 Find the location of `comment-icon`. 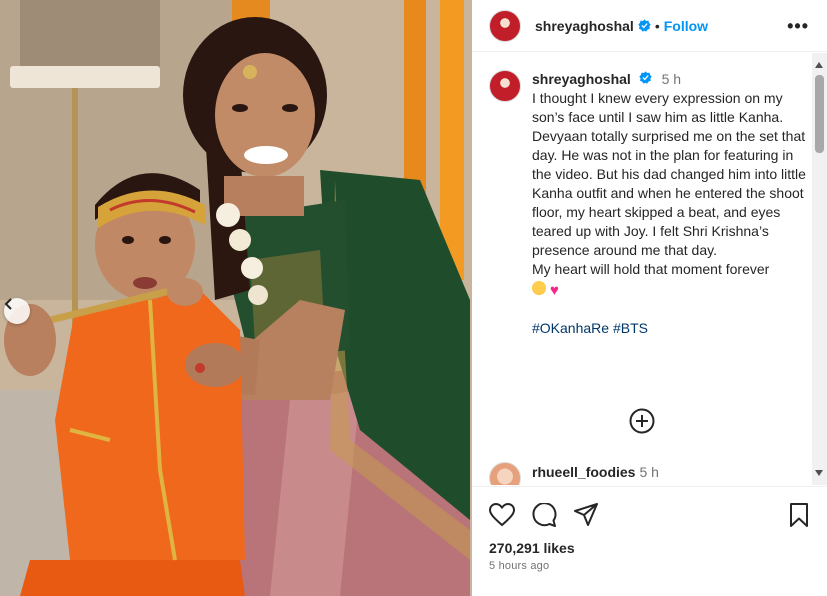

comment-icon is located at coordinates (544, 515).